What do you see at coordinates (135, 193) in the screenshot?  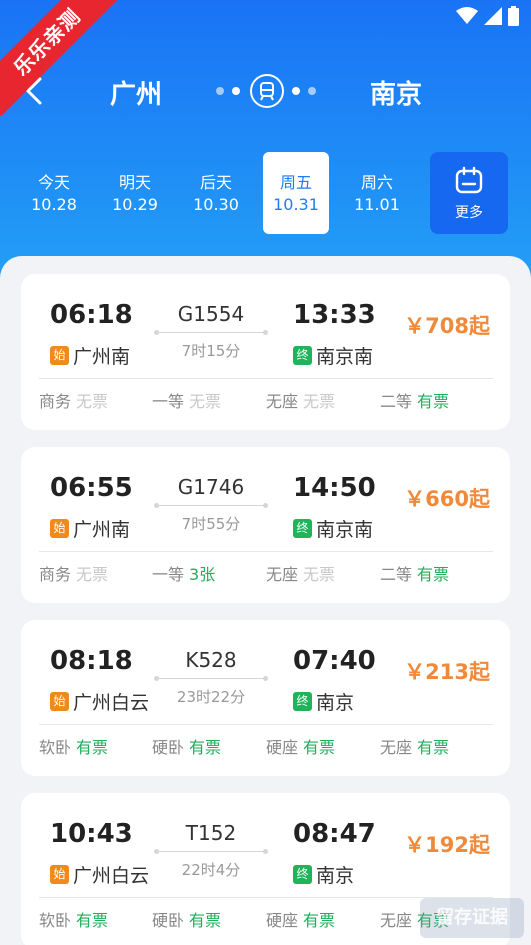 I see `date-tab-tomorrow: 明天 10.29` at bounding box center [135, 193].